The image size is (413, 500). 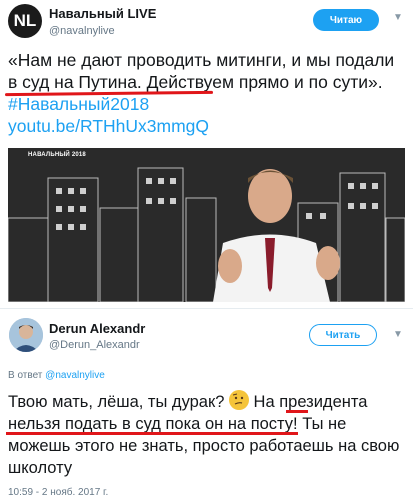 I want to click on thinking-face-icon, so click(x=238, y=400).